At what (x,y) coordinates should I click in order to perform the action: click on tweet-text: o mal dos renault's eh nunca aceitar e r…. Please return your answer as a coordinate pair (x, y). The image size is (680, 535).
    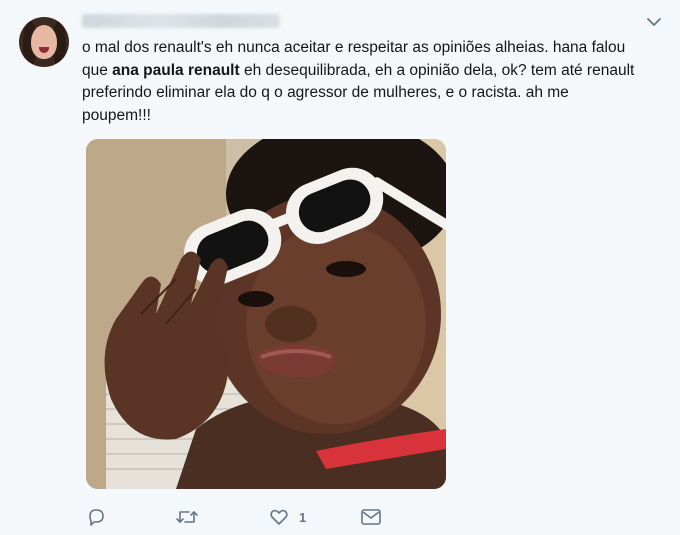
    Looking at the image, I should click on (372, 82).